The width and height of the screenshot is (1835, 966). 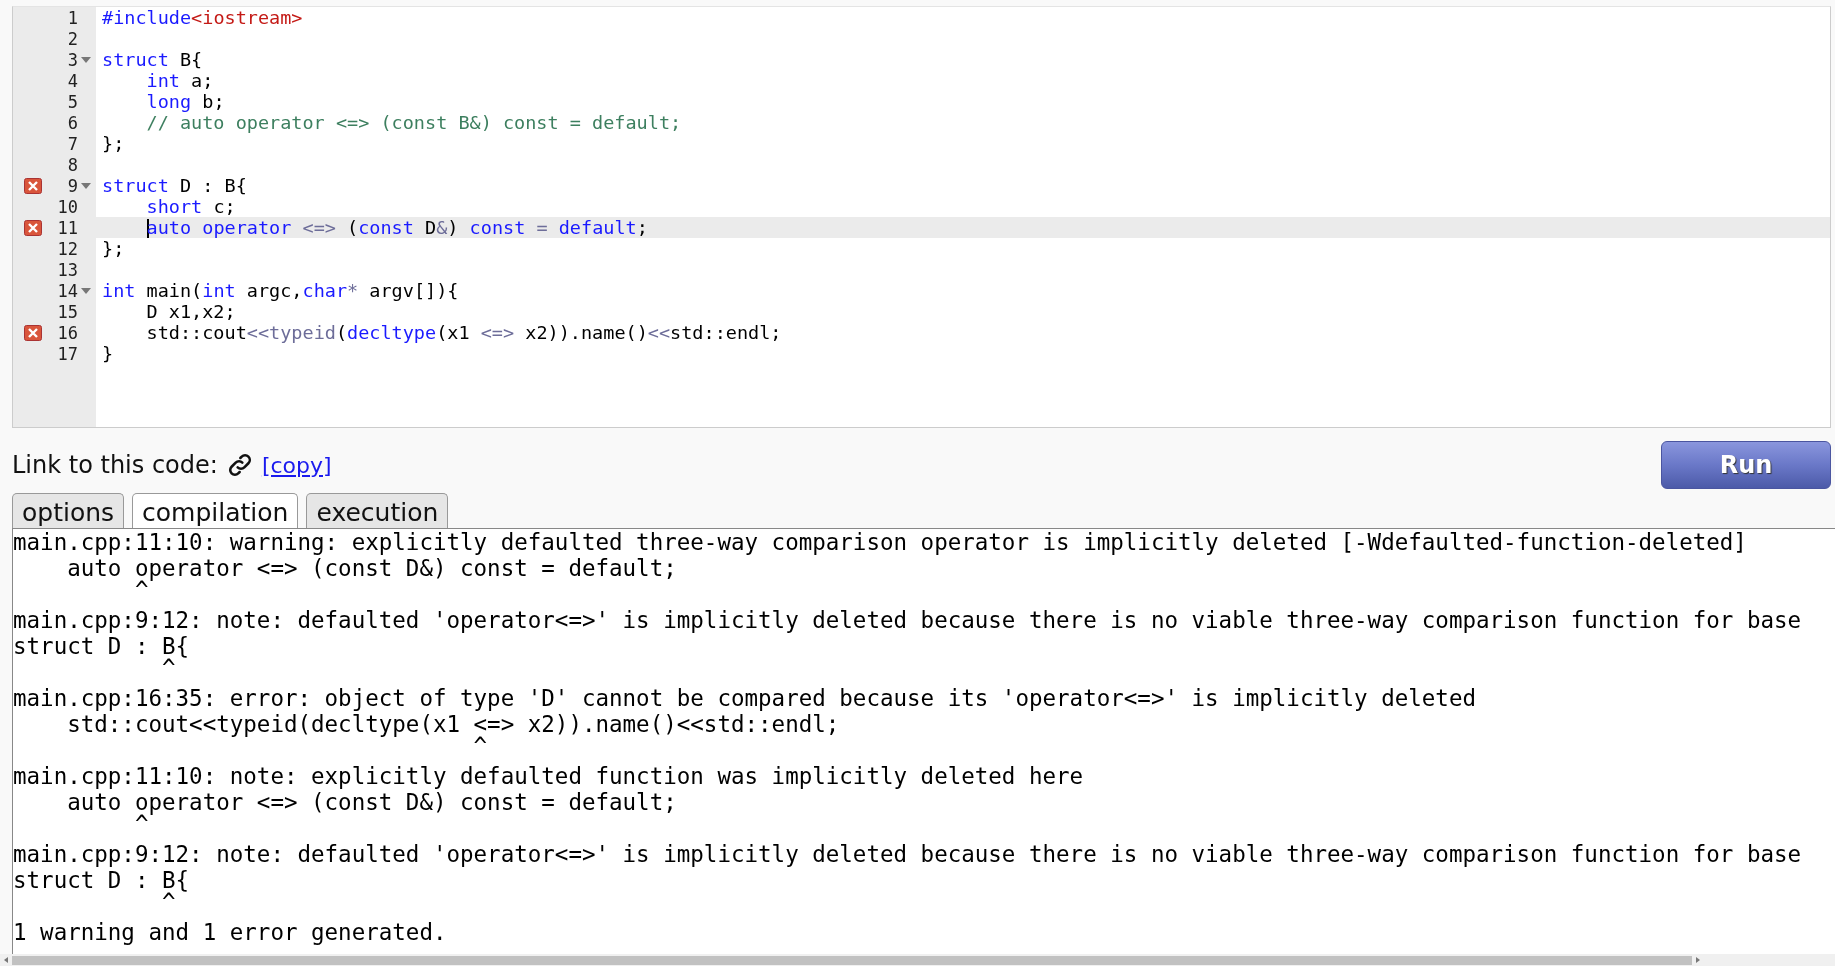 What do you see at coordinates (230, 932) in the screenshot?
I see `output-line: 1 warning and 1 error generated.` at bounding box center [230, 932].